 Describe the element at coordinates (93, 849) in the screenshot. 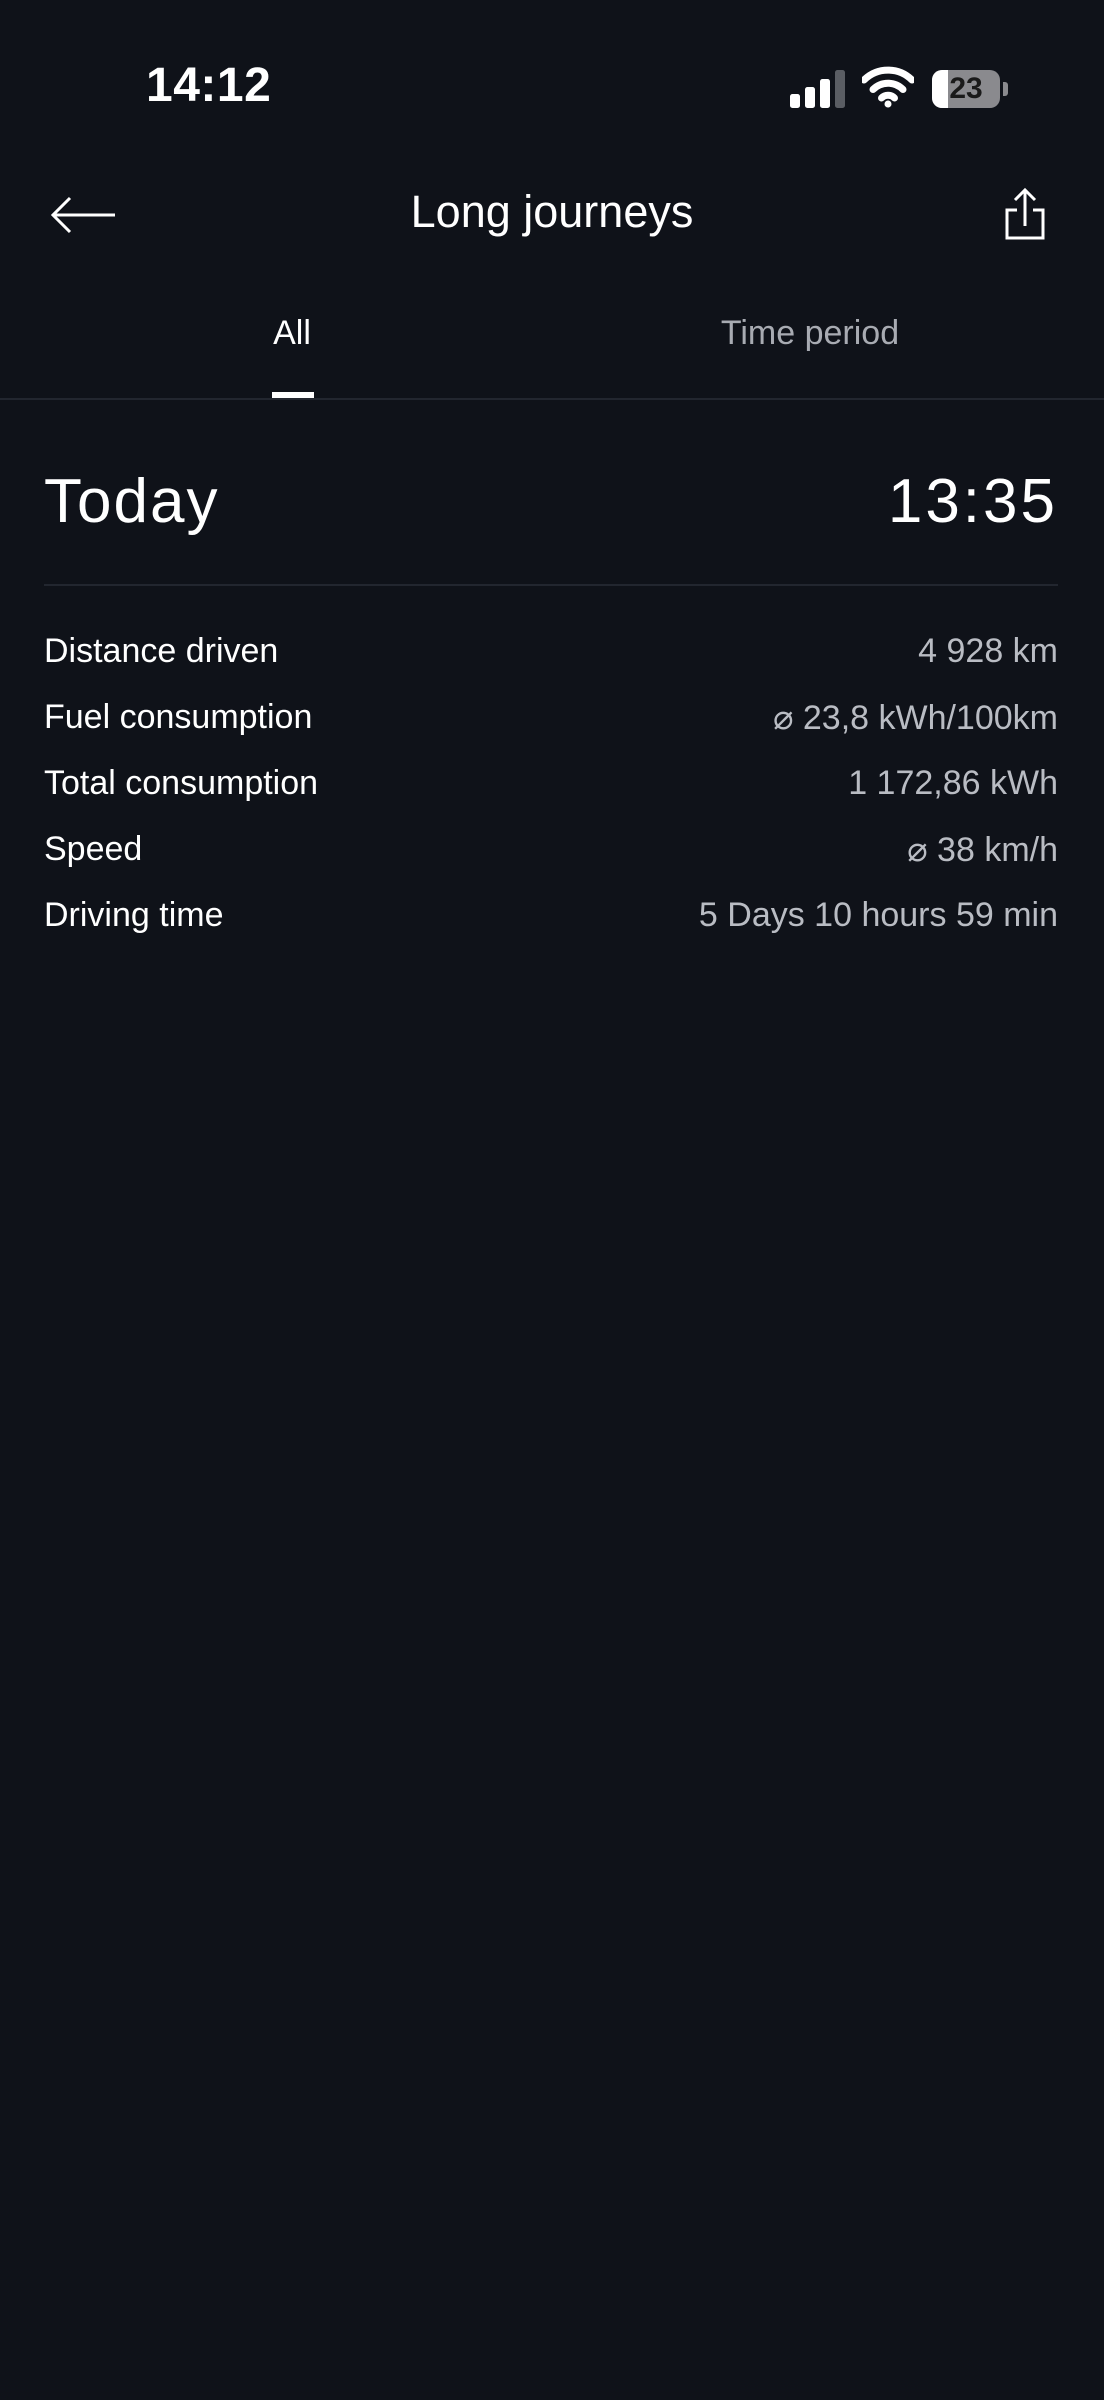

I see `stat-label: Speed` at that location.